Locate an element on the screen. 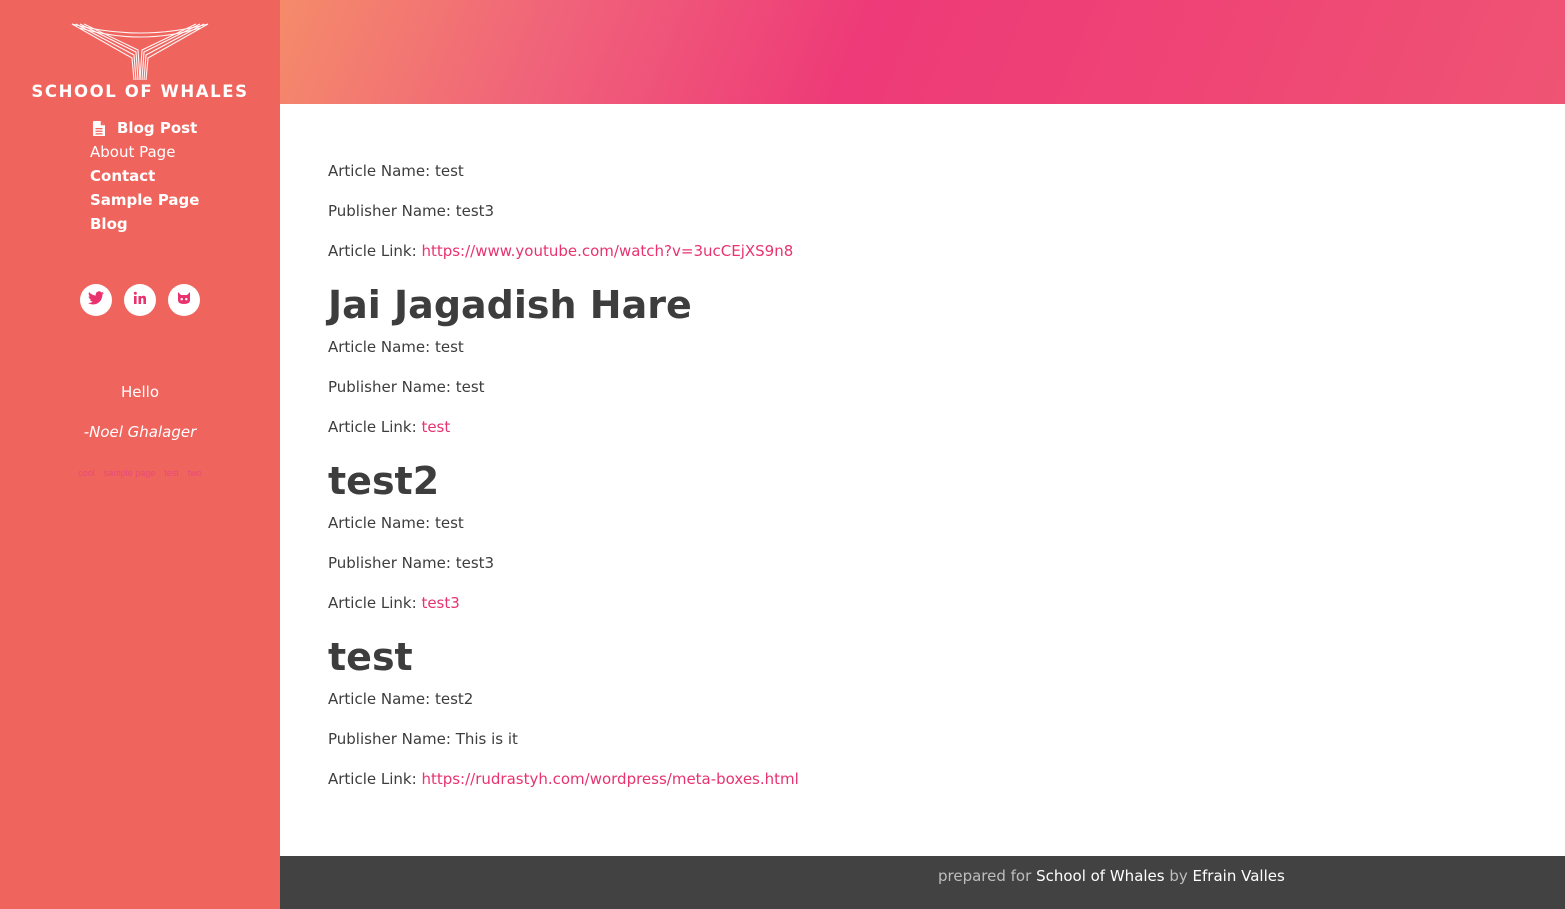 The image size is (1565, 909). publisher-name-line: Publisher Name: This is it is located at coordinates (423, 739).